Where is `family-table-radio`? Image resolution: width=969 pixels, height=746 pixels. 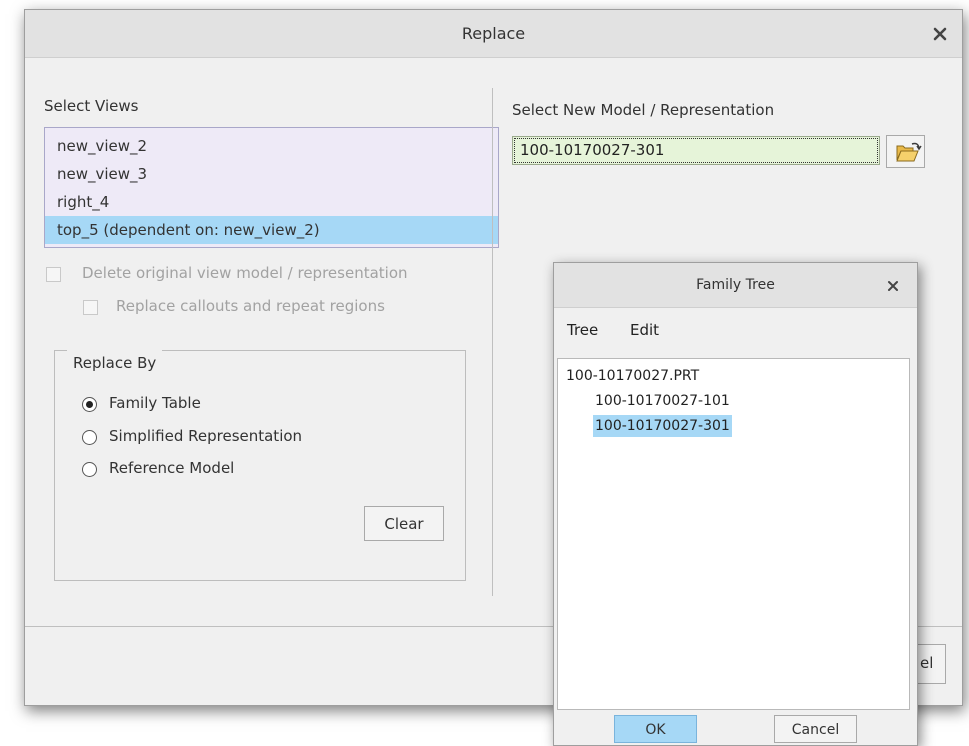 family-table-radio is located at coordinates (89, 404).